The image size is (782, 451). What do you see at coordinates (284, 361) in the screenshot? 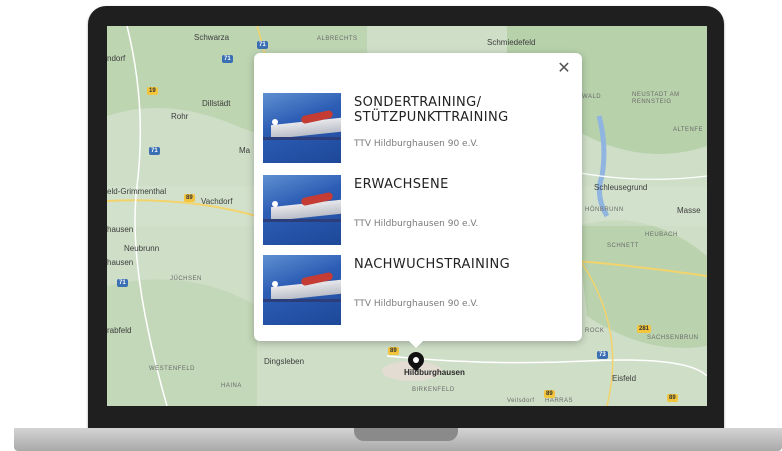
I see `map-label-dingsleben: Dingsleben` at bounding box center [284, 361].